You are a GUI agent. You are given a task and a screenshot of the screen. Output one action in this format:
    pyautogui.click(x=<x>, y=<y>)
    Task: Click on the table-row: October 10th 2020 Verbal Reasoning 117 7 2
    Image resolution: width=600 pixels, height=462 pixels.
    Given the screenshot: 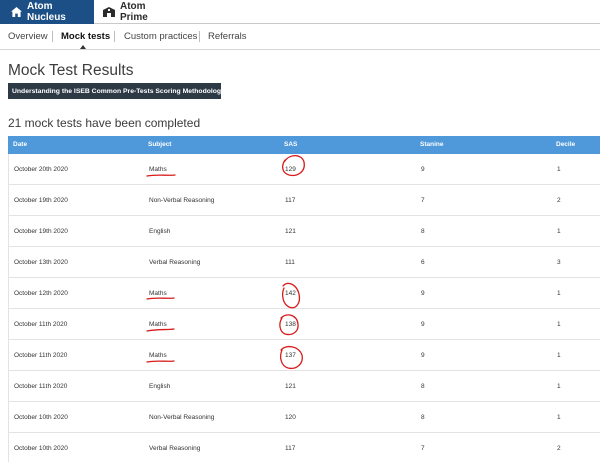 What is the action you would take?
    pyautogui.click(x=304, y=447)
    